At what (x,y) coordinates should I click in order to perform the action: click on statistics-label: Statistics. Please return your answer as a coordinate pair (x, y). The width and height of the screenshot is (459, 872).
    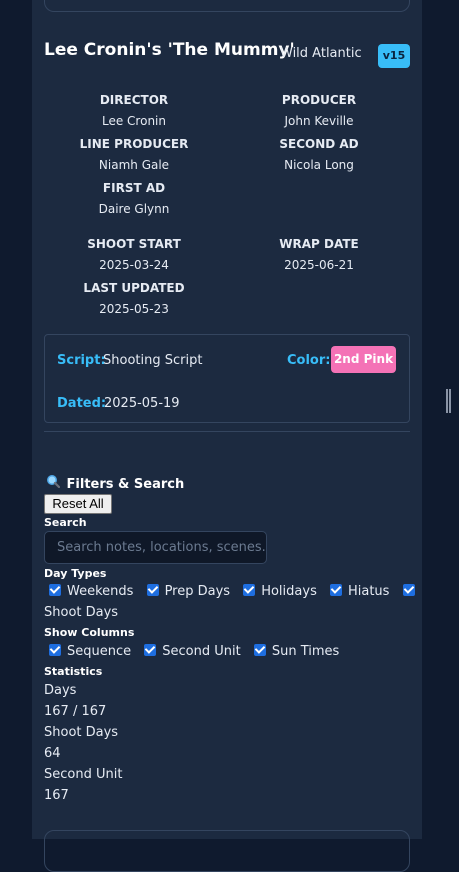
    Looking at the image, I should click on (73, 671).